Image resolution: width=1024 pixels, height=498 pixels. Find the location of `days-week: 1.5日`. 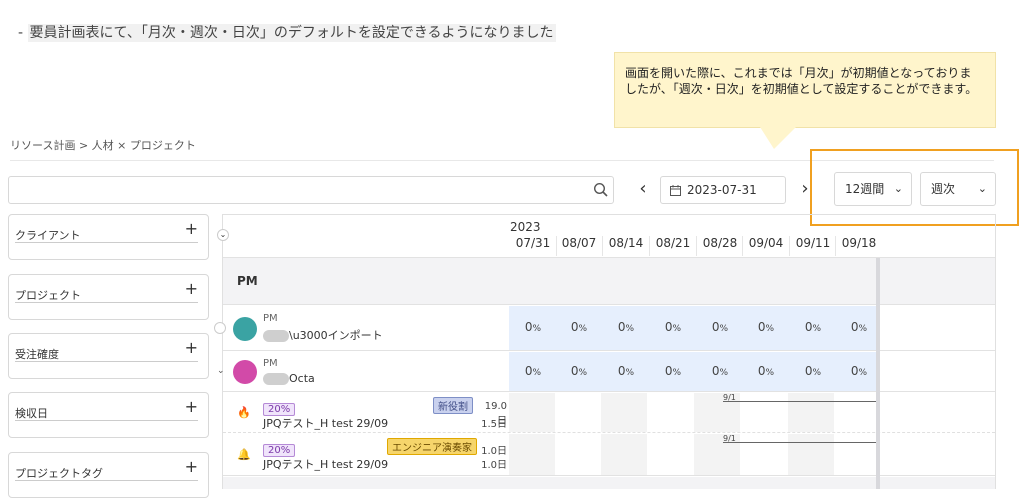

days-week: 1.5日 is located at coordinates (494, 424).